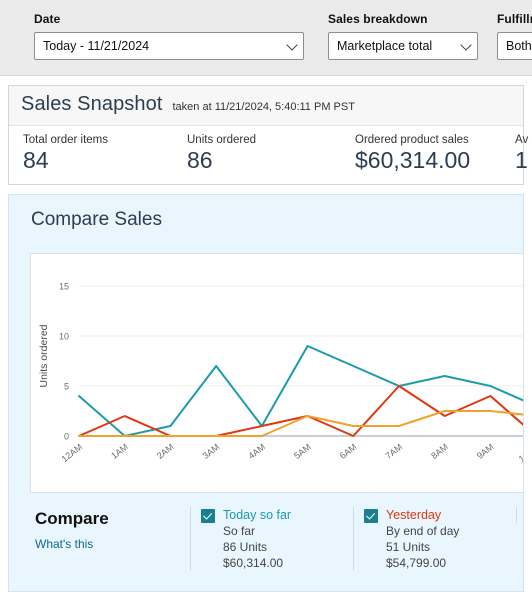  I want to click on fulfillment-label: Fulfillm, so click(514, 19).